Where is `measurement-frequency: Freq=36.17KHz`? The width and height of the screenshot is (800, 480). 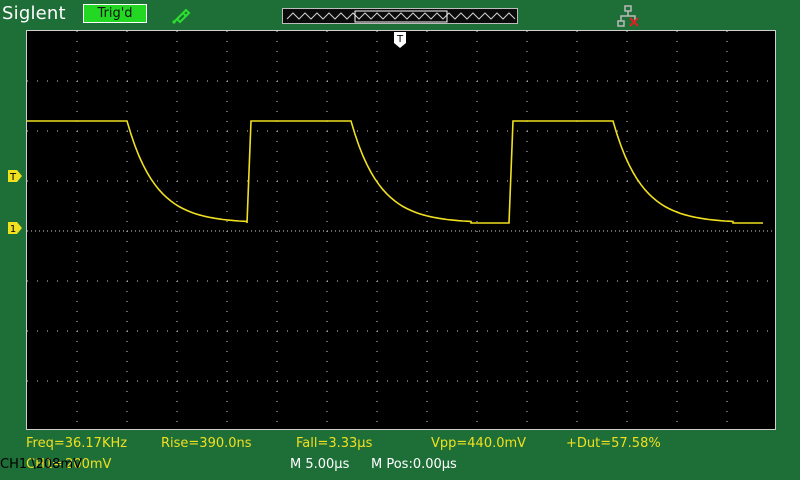 measurement-frequency: Freq=36.17KHz is located at coordinates (77, 443).